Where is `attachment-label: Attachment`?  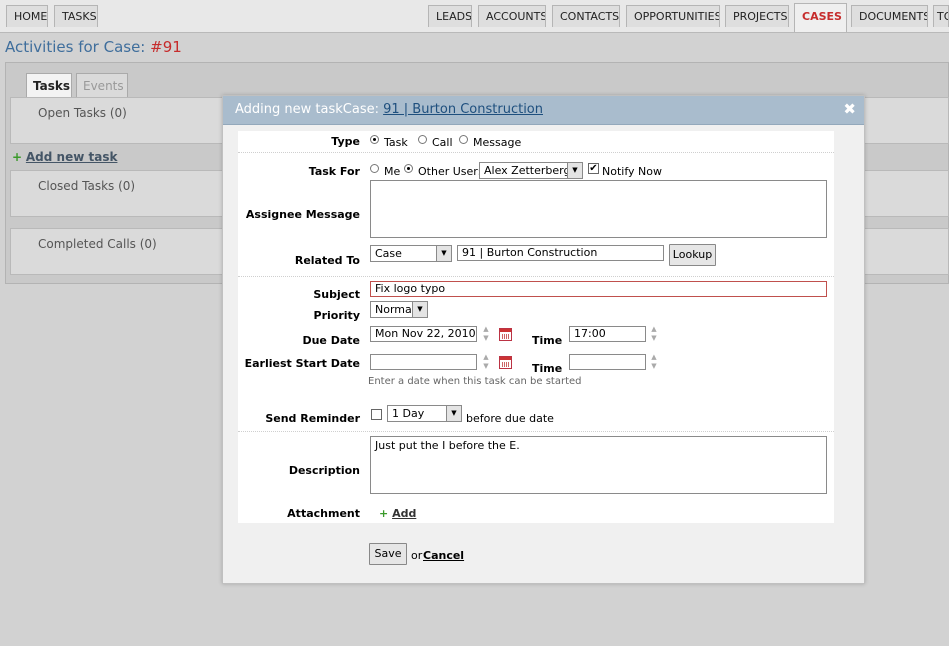
attachment-label: Attachment is located at coordinates (323, 513).